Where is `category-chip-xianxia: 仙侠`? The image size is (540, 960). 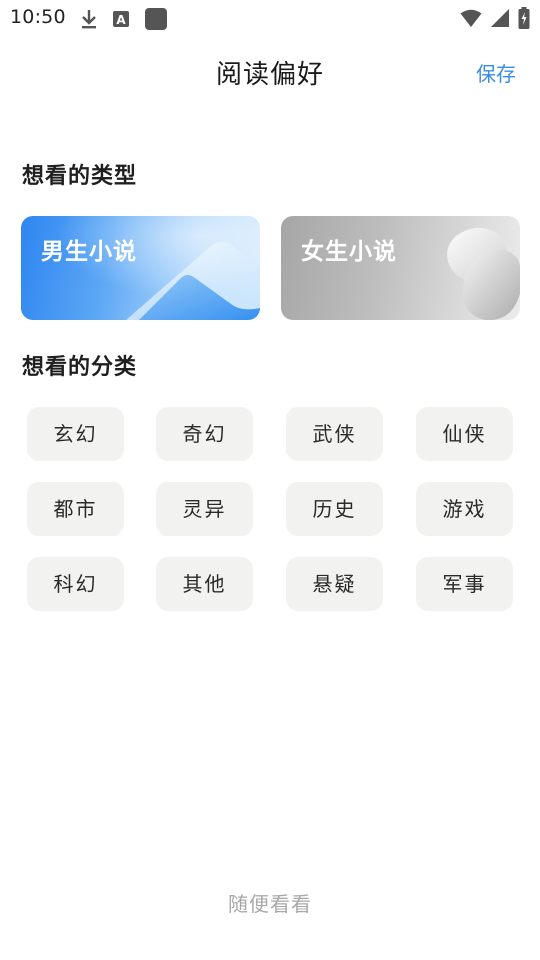
category-chip-xianxia: 仙侠 is located at coordinates (464, 434).